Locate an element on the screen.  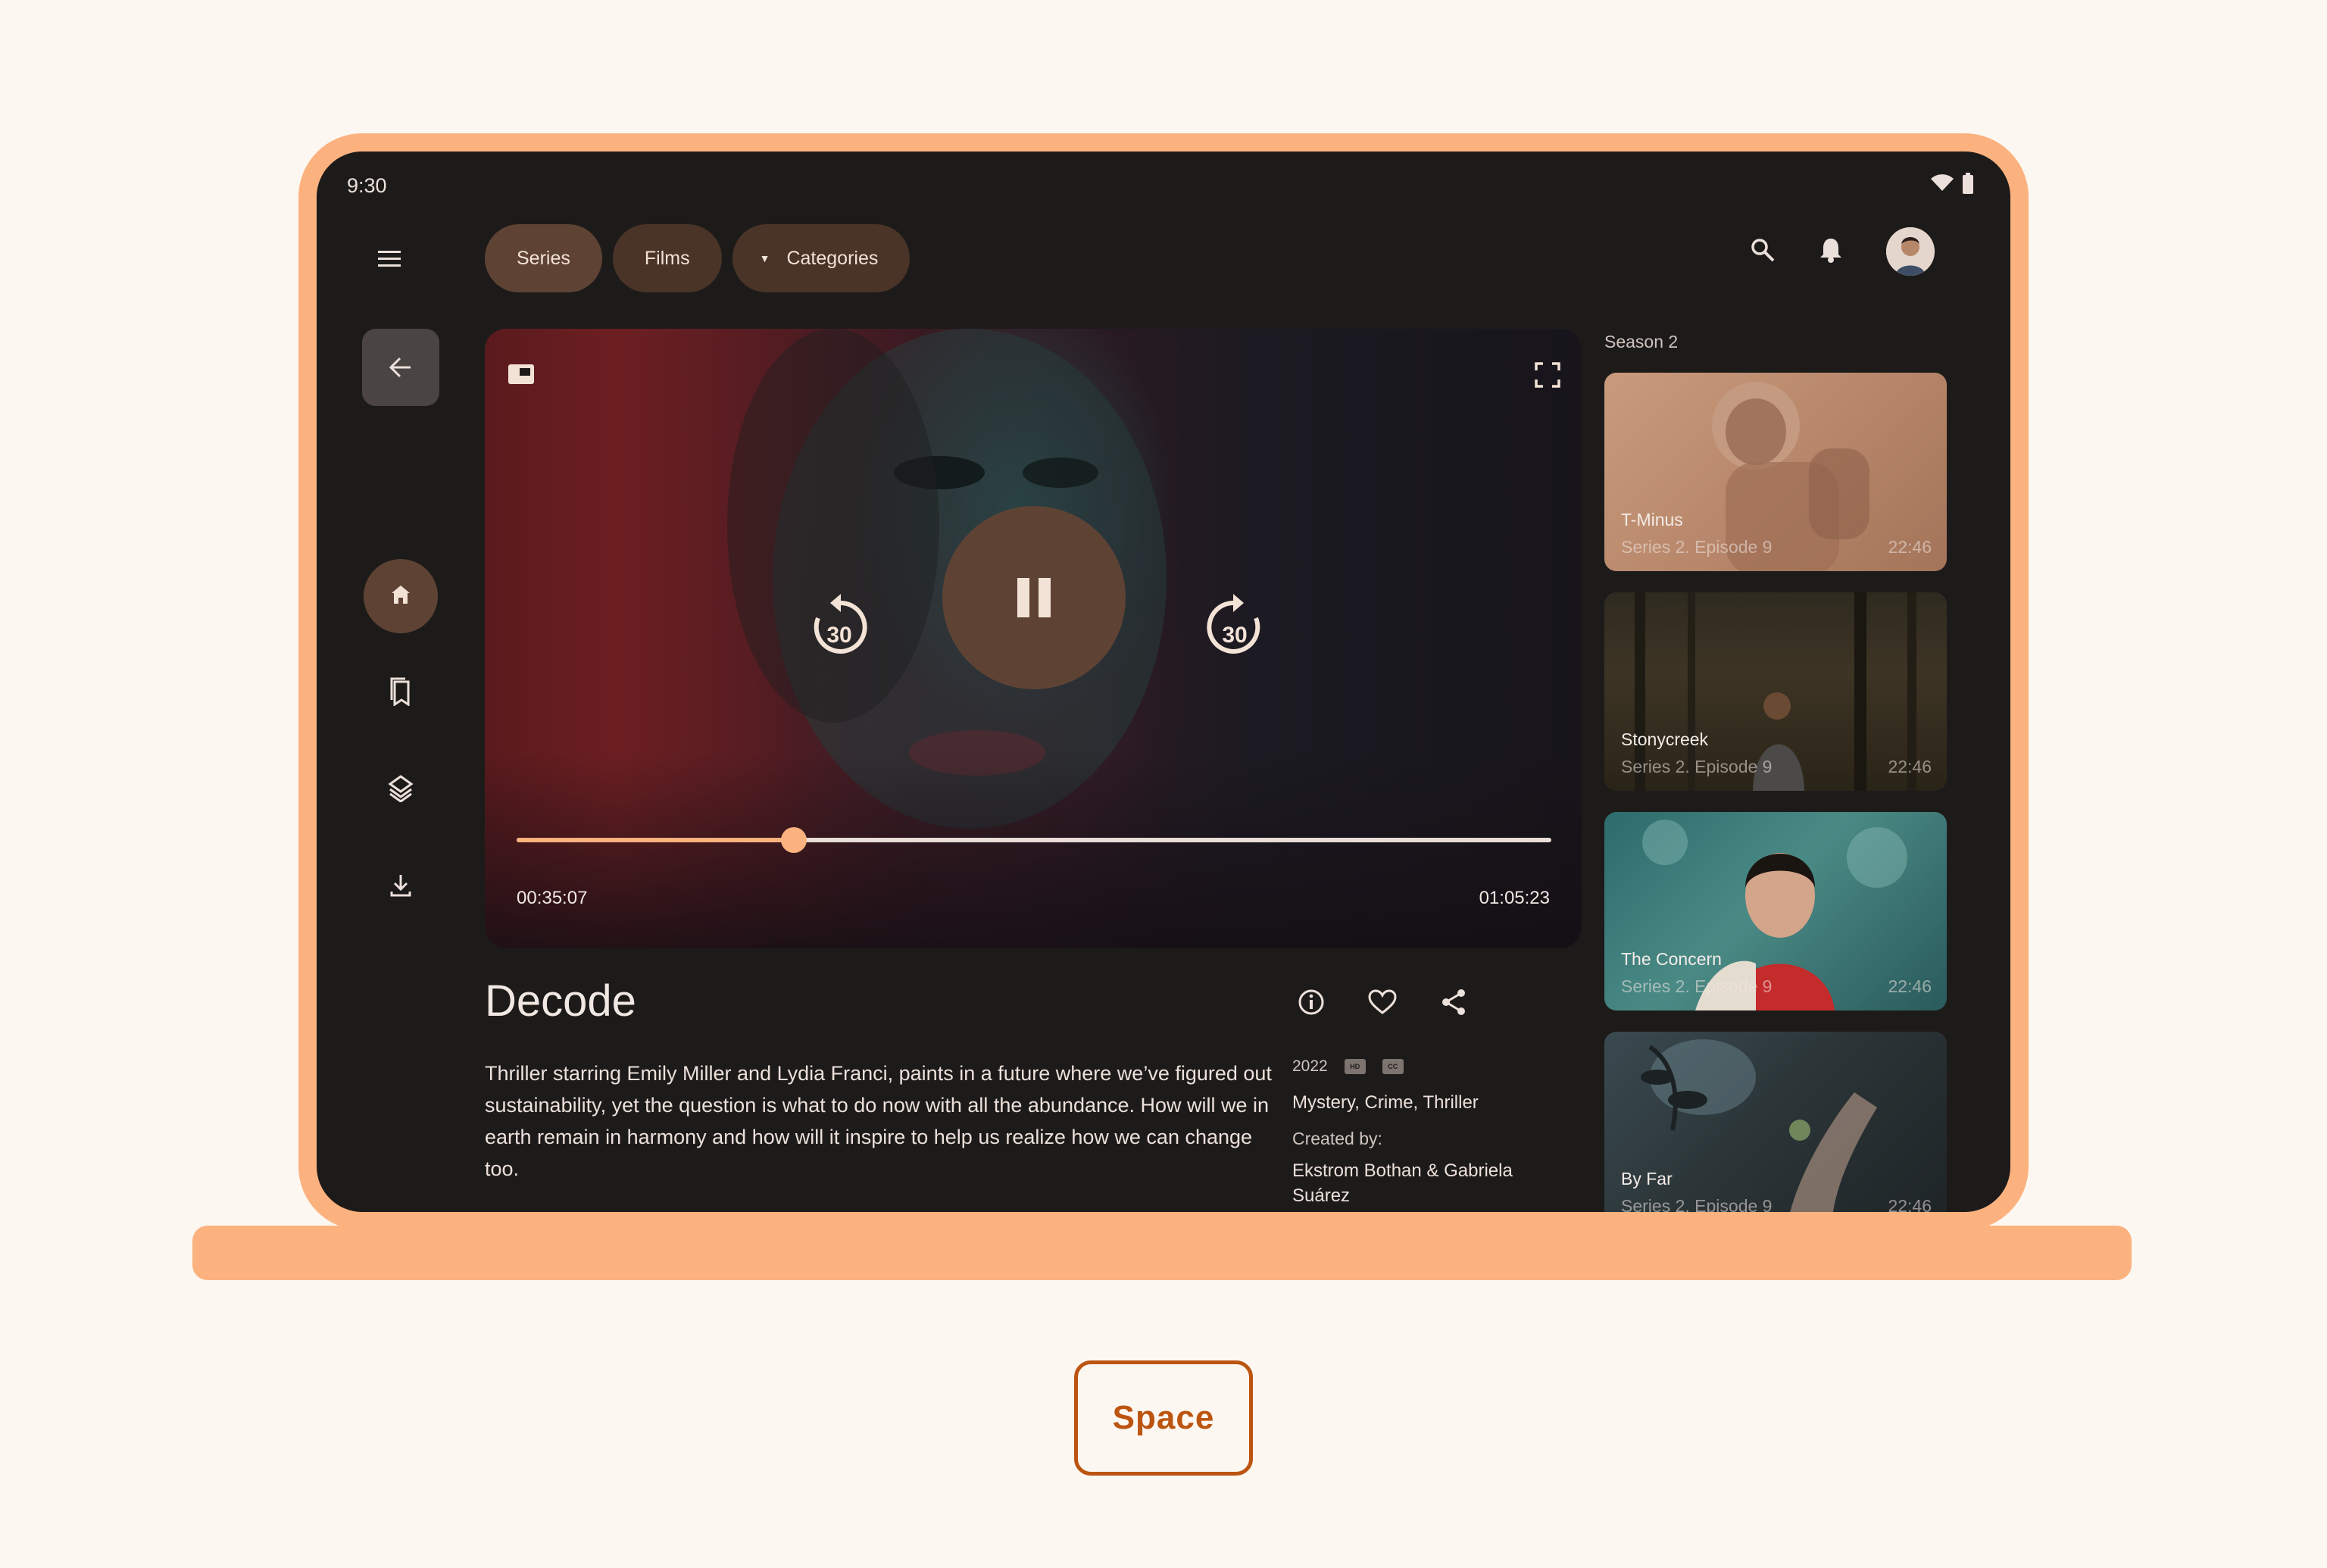
chip-films: Films is located at coordinates (667, 258).